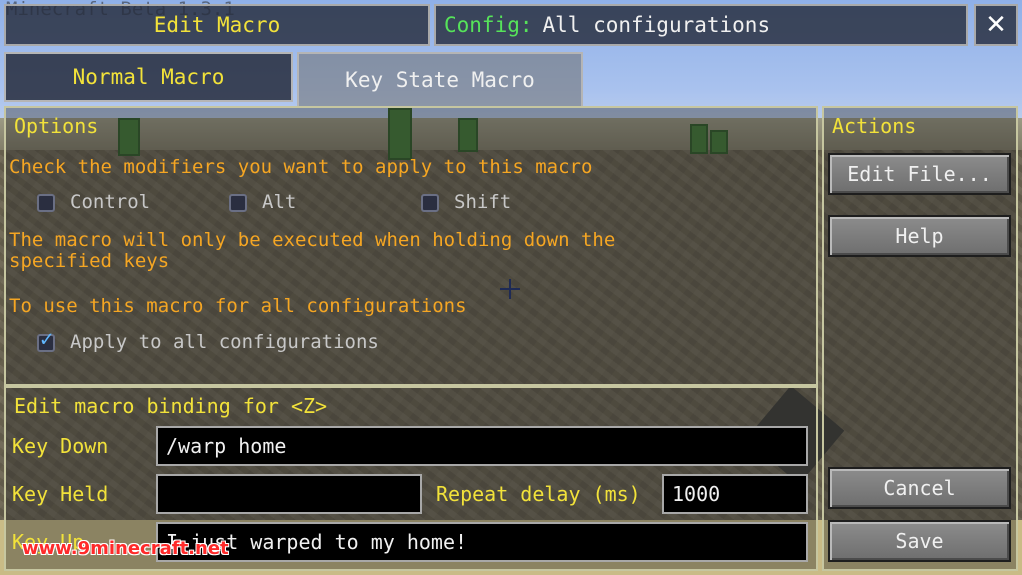 The image size is (1022, 575). Describe the element at coordinates (482, 542) in the screenshot. I see `key-up-input: I just warped to my home!` at that location.